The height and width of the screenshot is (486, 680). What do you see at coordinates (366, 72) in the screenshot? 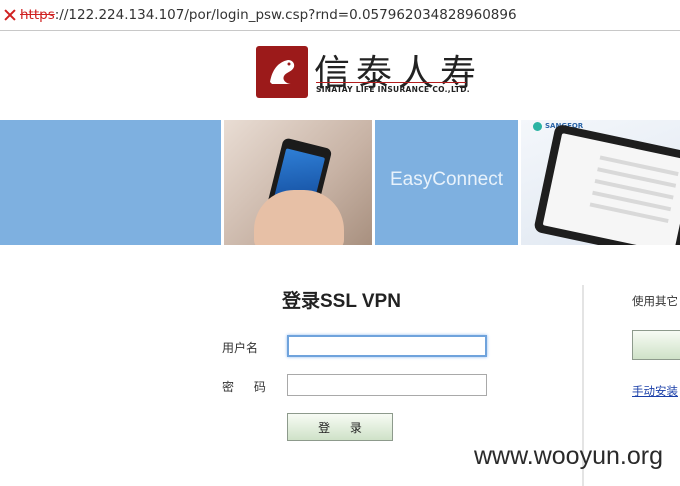
I see `company-logo: 信泰人寿 SINATAY LIFE INSURANCE CO.,LTD.` at bounding box center [366, 72].